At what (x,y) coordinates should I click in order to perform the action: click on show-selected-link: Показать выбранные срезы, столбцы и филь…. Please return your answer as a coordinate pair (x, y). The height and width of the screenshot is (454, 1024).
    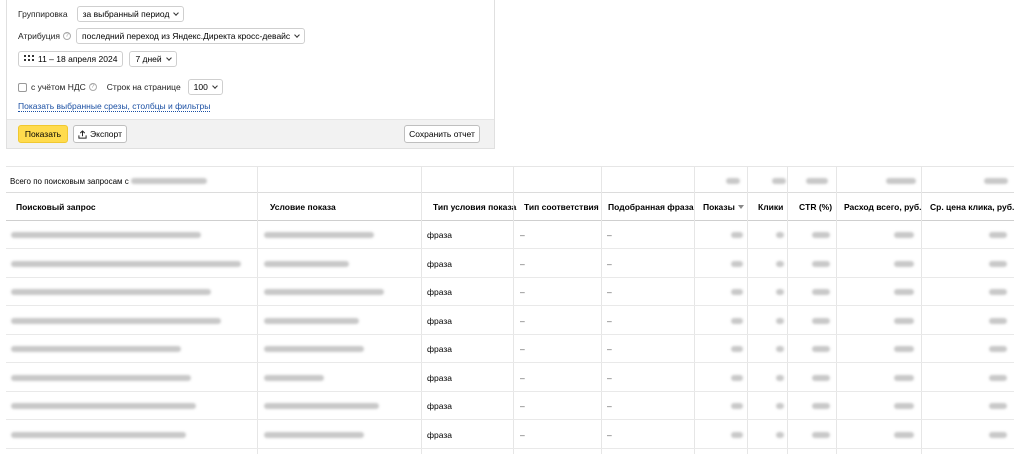
    Looking at the image, I should click on (114, 106).